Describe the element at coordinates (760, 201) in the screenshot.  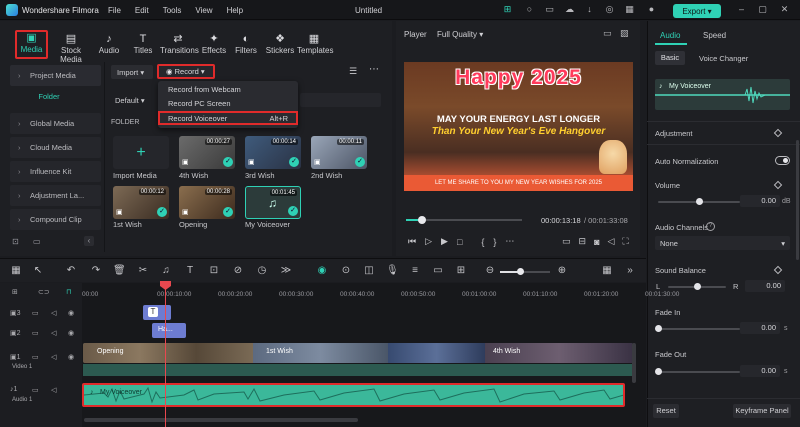
I see `volume-input: 0.00` at that location.